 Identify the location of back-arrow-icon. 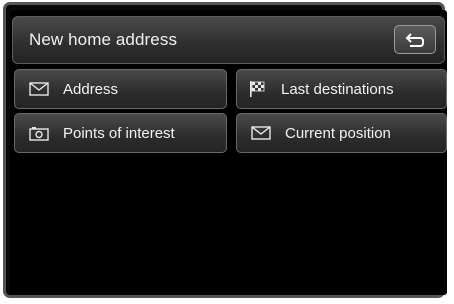
(414, 39).